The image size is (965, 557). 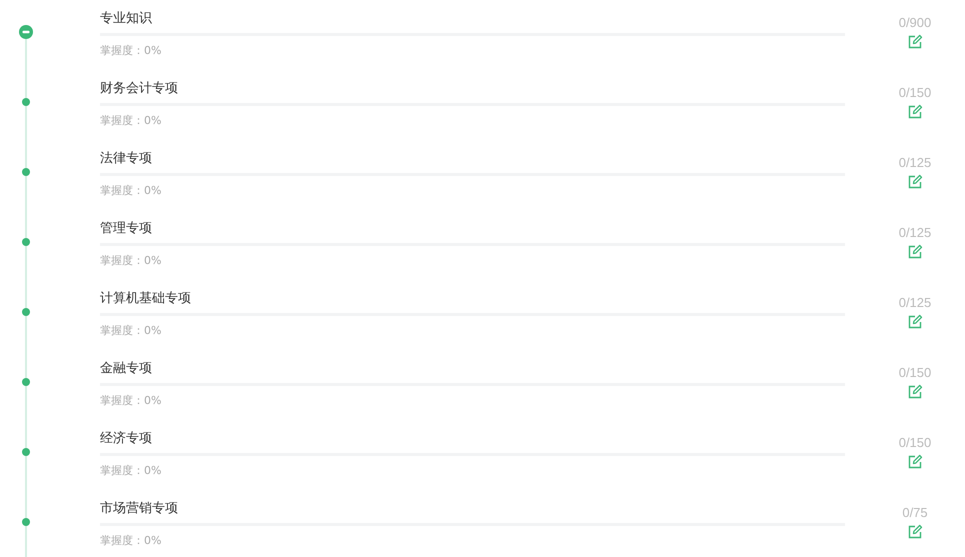 What do you see at coordinates (126, 19) in the screenshot?
I see `chapter-title: 专业知识` at bounding box center [126, 19].